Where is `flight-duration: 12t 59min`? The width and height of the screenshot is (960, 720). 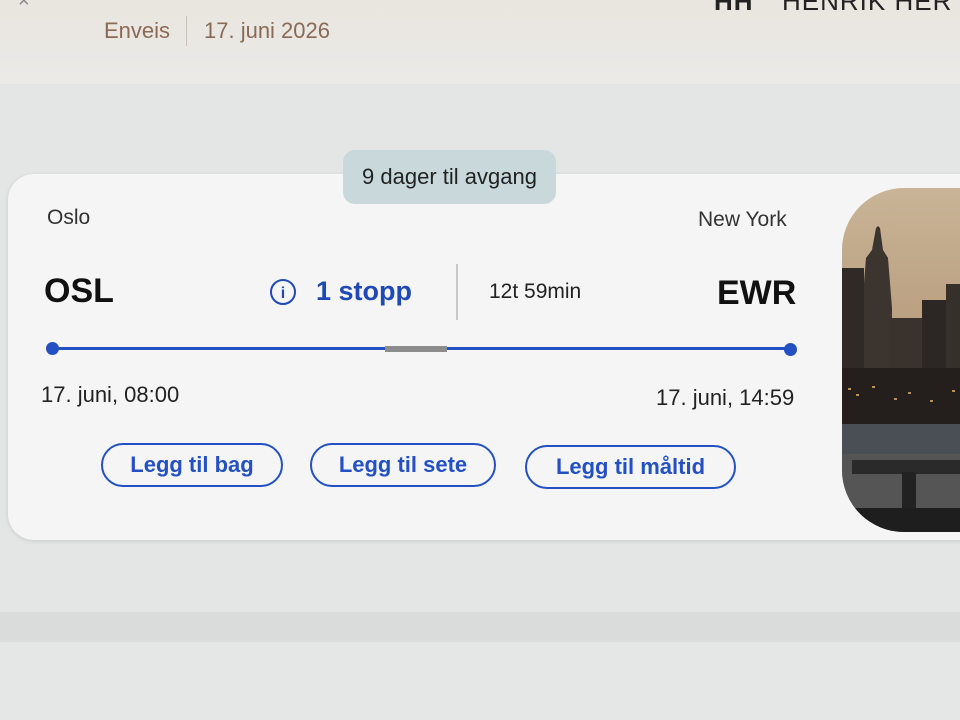 flight-duration: 12t 59min is located at coordinates (535, 291).